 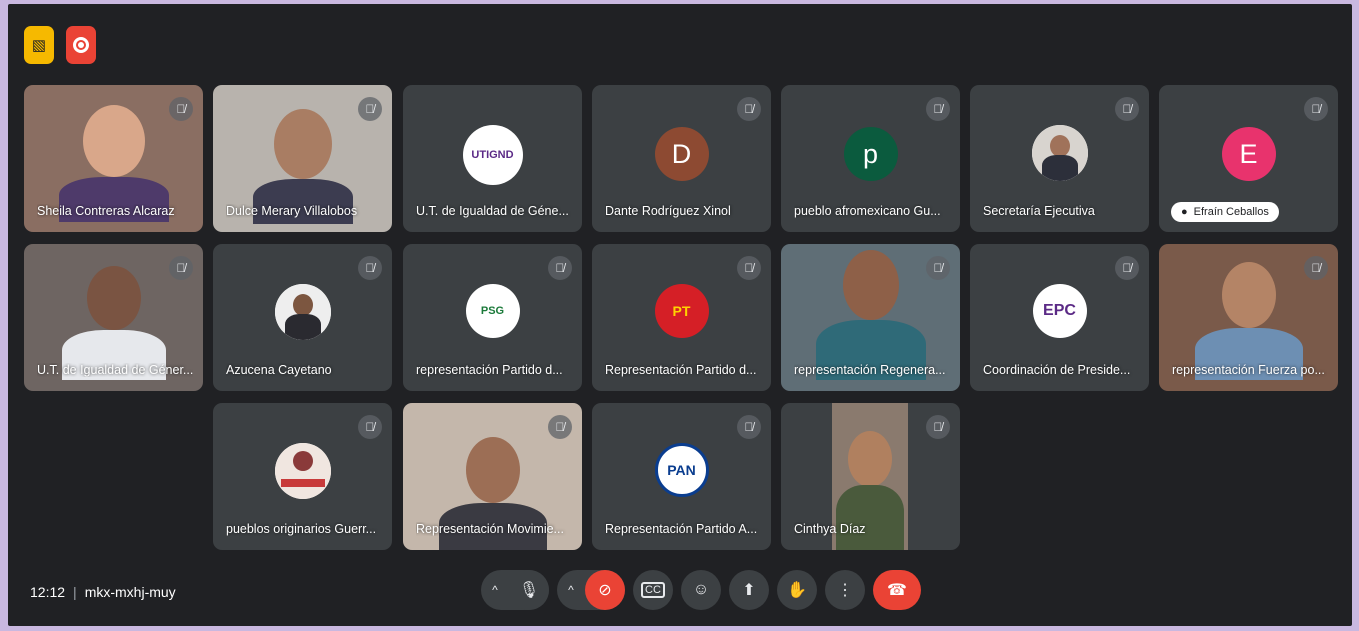 I want to click on emoji-icon: ☺, so click(x=701, y=590).